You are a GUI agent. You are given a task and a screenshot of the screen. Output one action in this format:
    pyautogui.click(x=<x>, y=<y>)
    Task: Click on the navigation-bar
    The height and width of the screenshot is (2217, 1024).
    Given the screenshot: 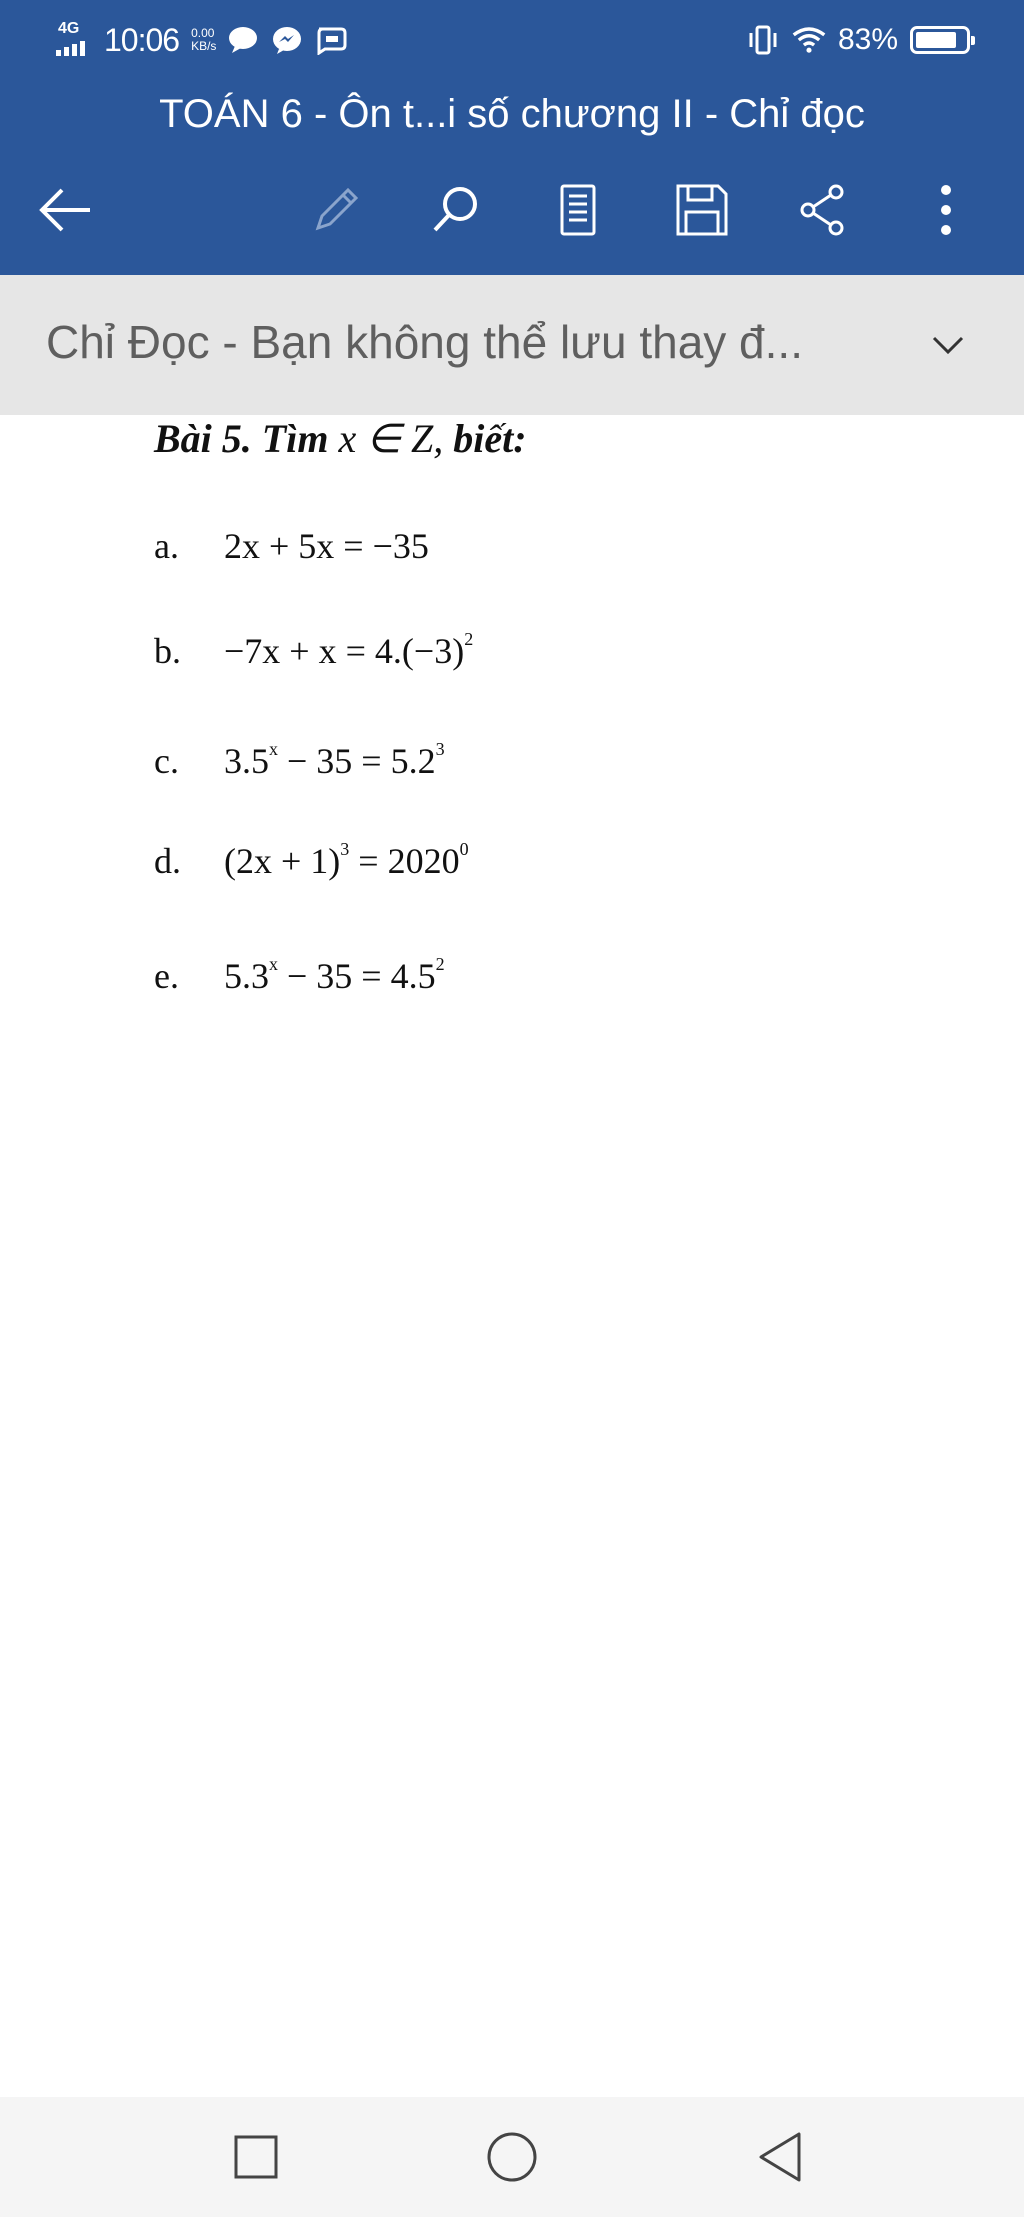 What is the action you would take?
    pyautogui.click(x=512, y=2157)
    